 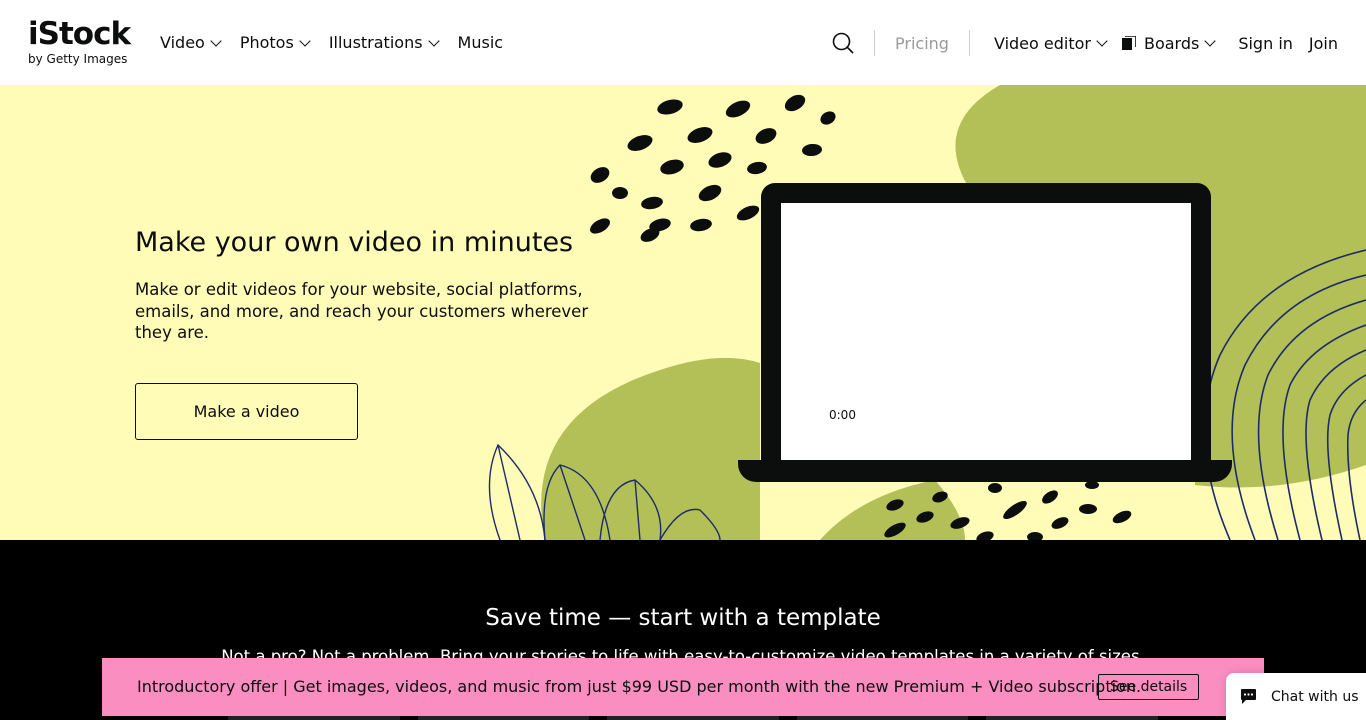 I want to click on boards-icon, so click(x=1128, y=43).